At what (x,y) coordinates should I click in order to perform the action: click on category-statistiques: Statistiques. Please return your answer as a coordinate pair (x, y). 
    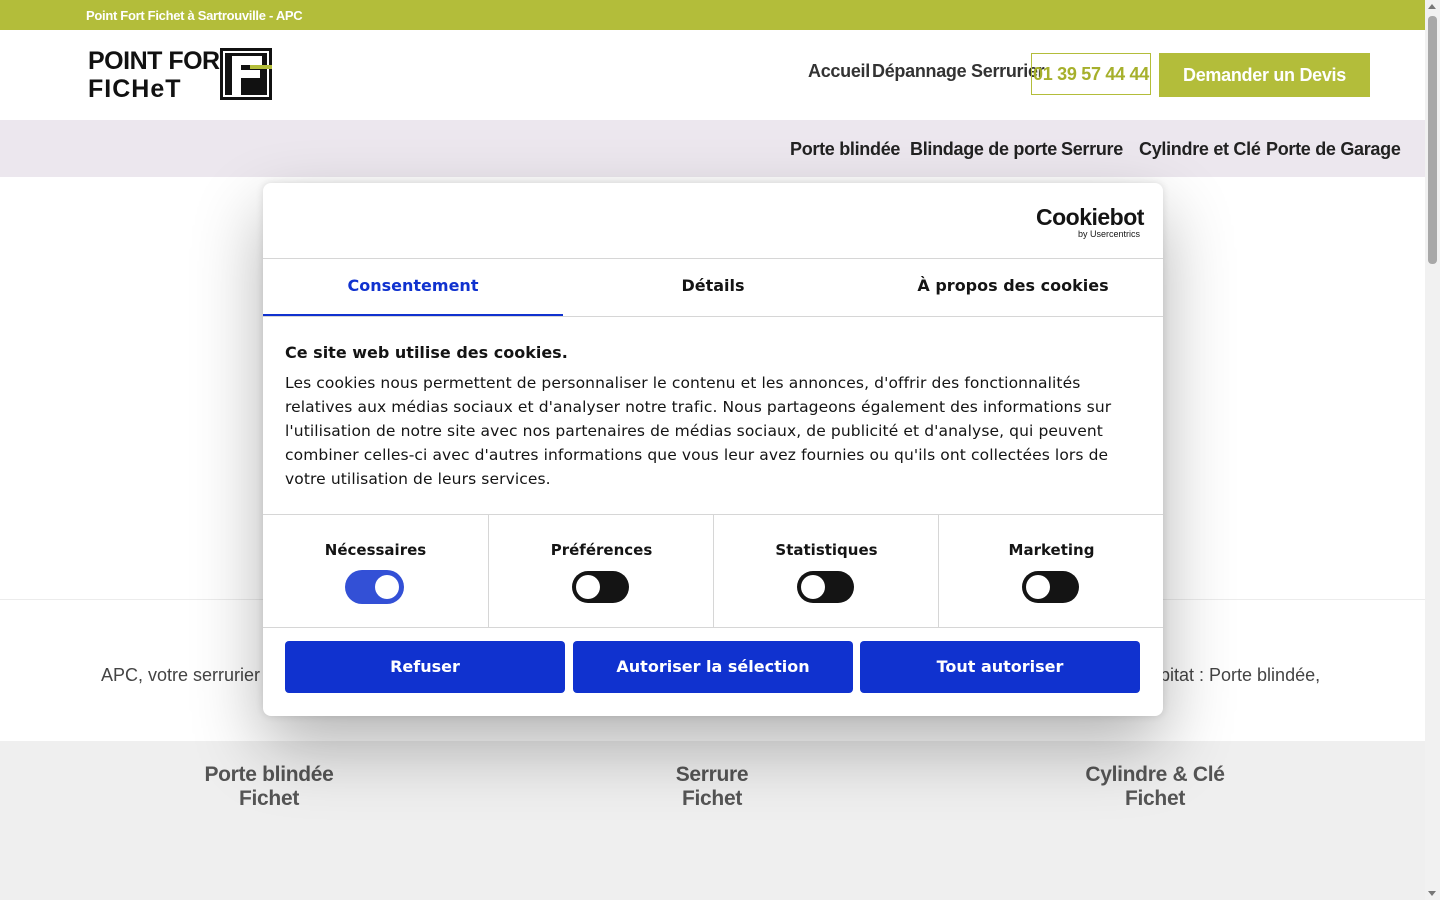
    Looking at the image, I should click on (826, 571).